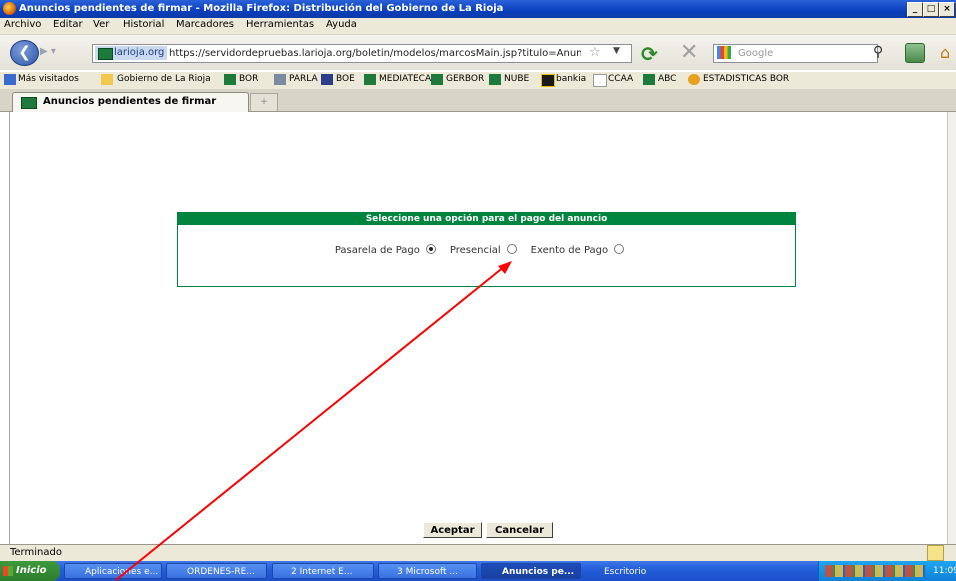 This screenshot has height=581, width=956. I want to click on start-button: Inicio, so click(30, 571).